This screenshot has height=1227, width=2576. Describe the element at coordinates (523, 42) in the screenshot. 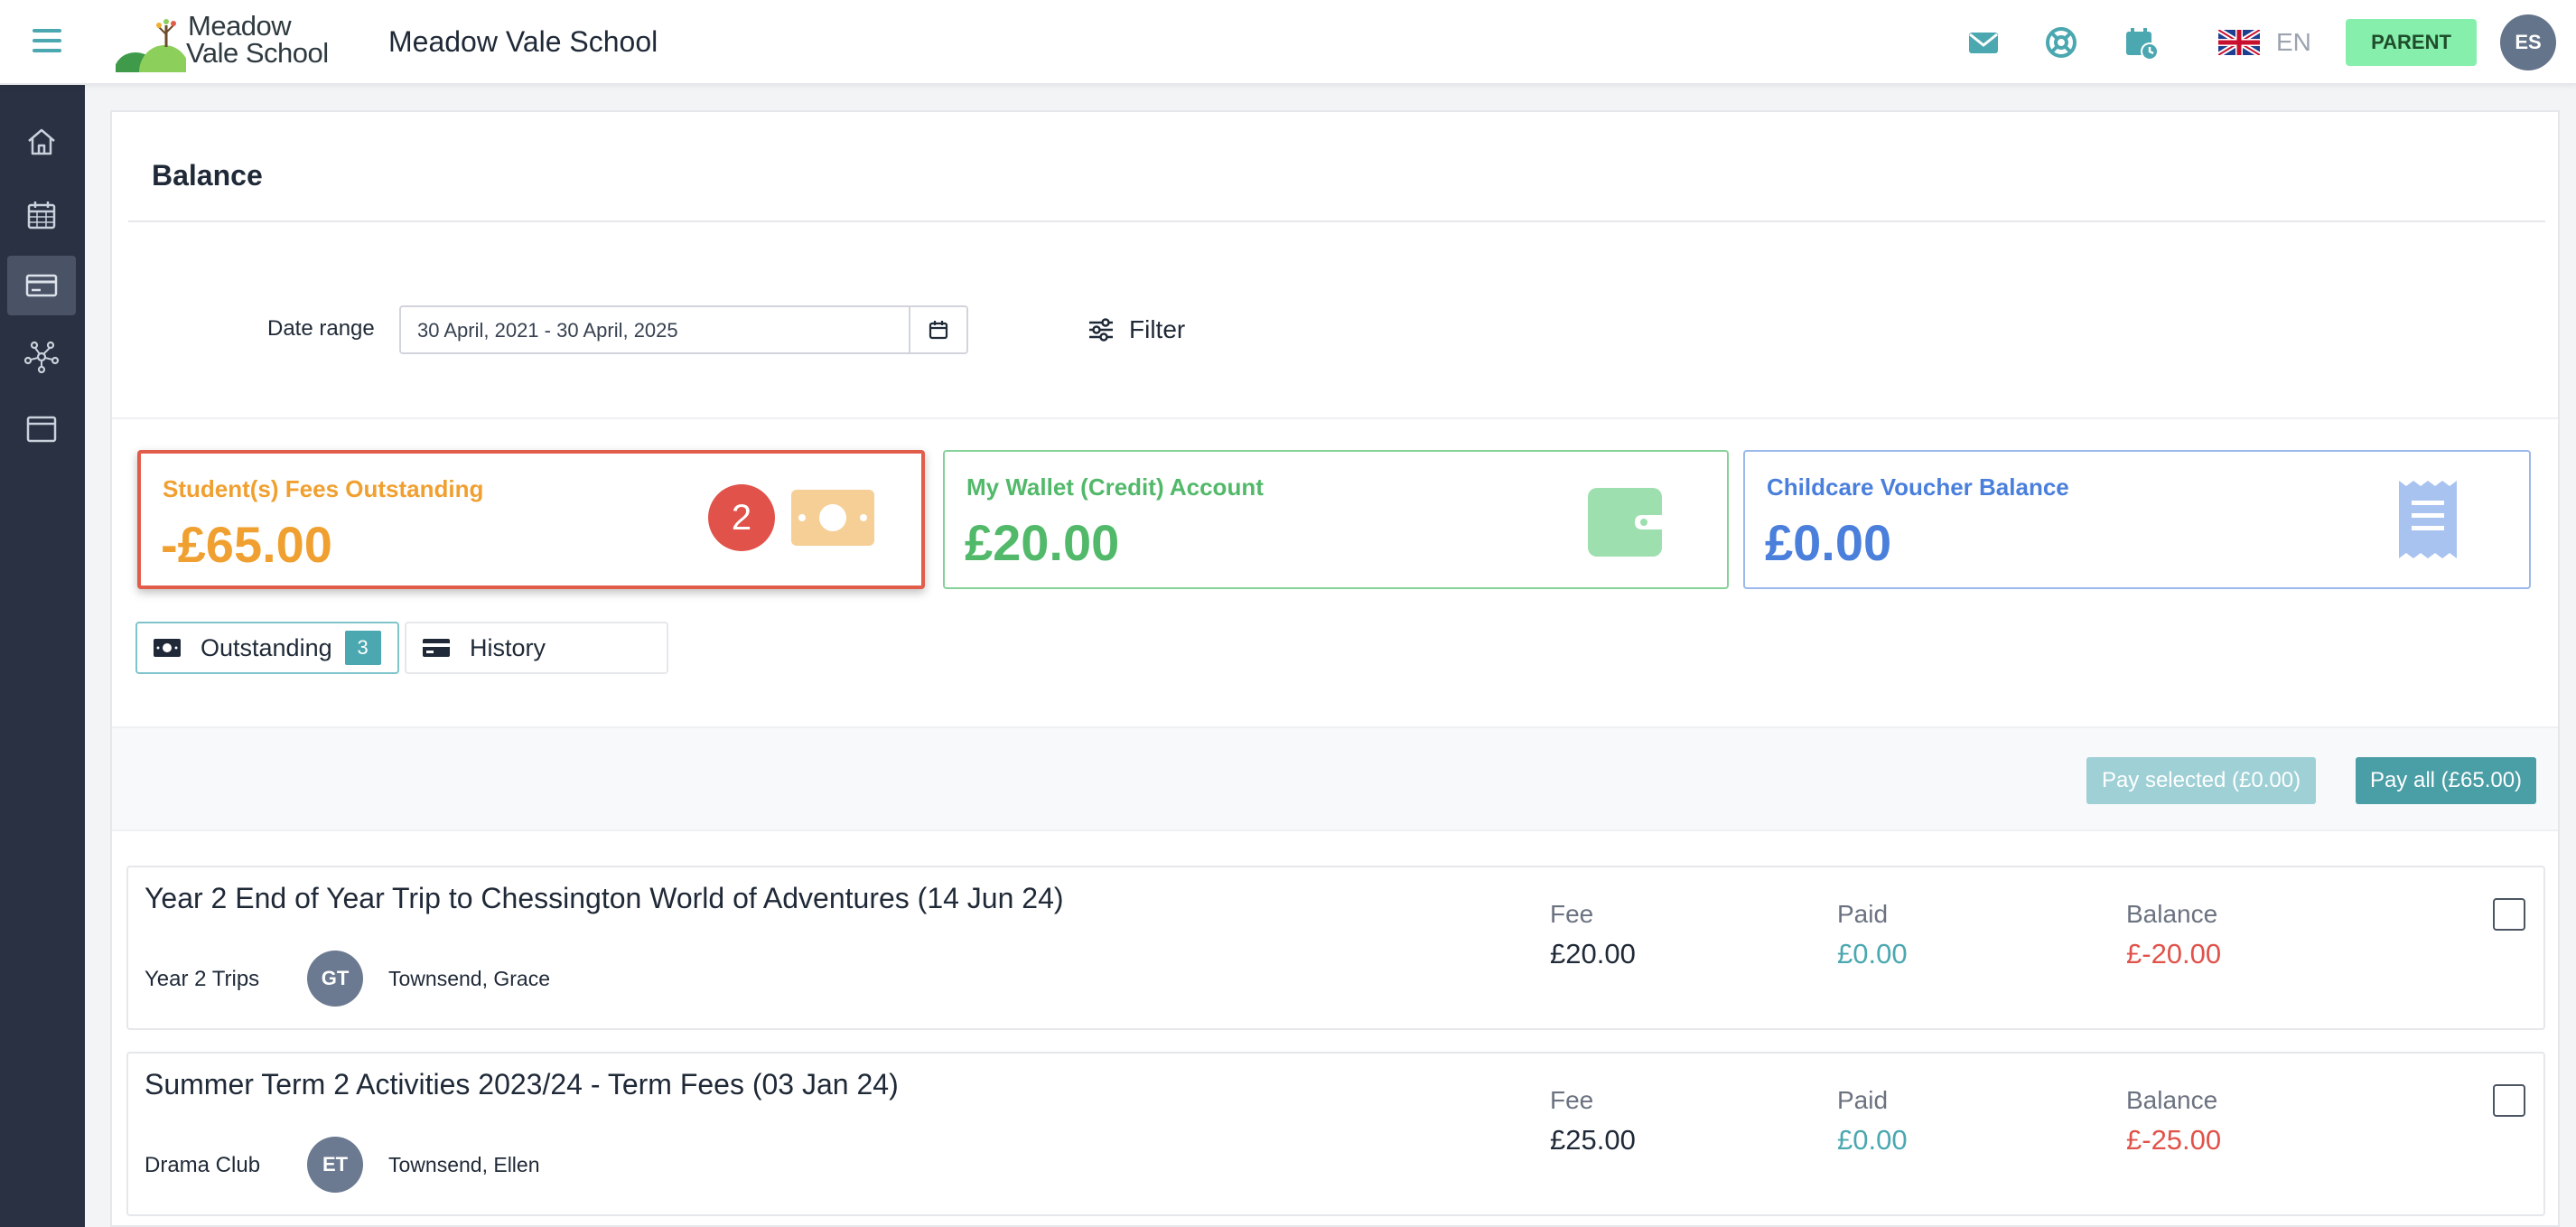

I see `school-title: Meadow Vale School` at that location.